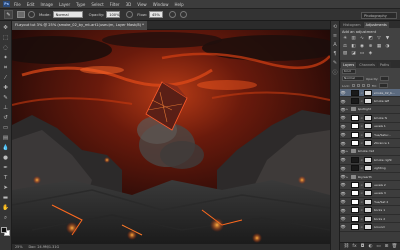 The width and height of the screenshot is (400, 250). What do you see at coordinates (370, 246) in the screenshot?
I see `new-adjustment-icon: ◐` at bounding box center [370, 246].